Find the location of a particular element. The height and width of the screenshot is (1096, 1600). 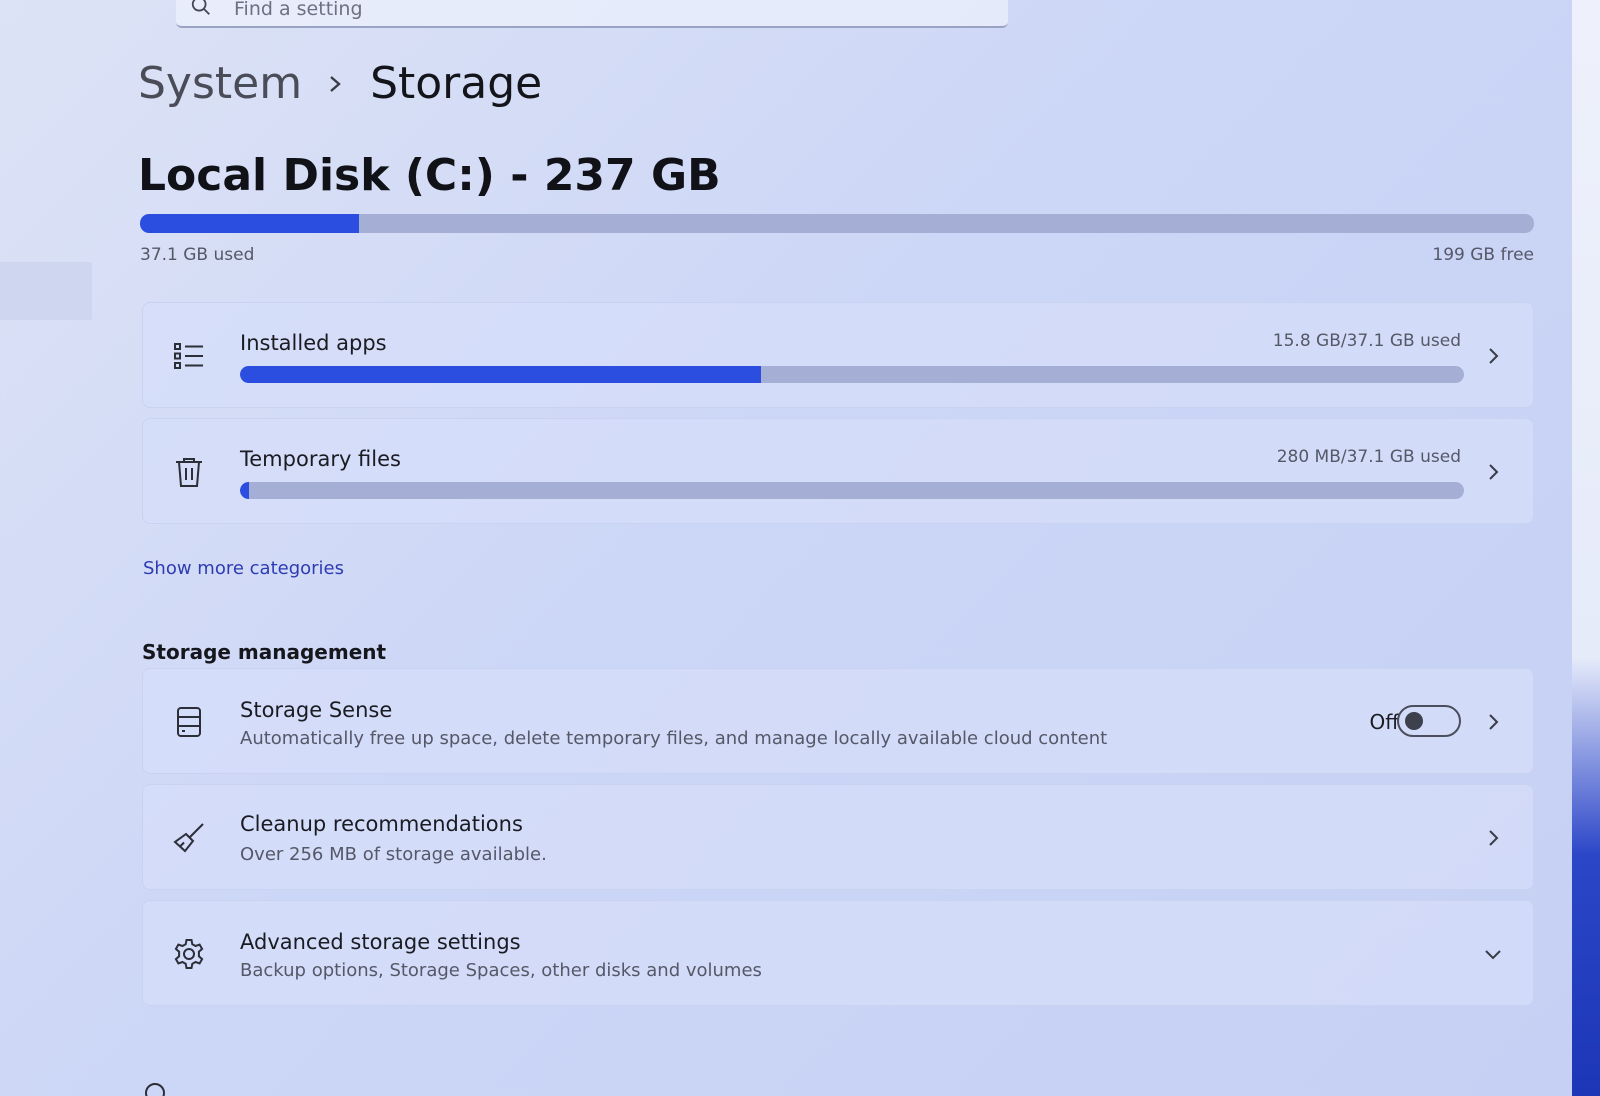

disk-usage-fill is located at coordinates (249, 223).